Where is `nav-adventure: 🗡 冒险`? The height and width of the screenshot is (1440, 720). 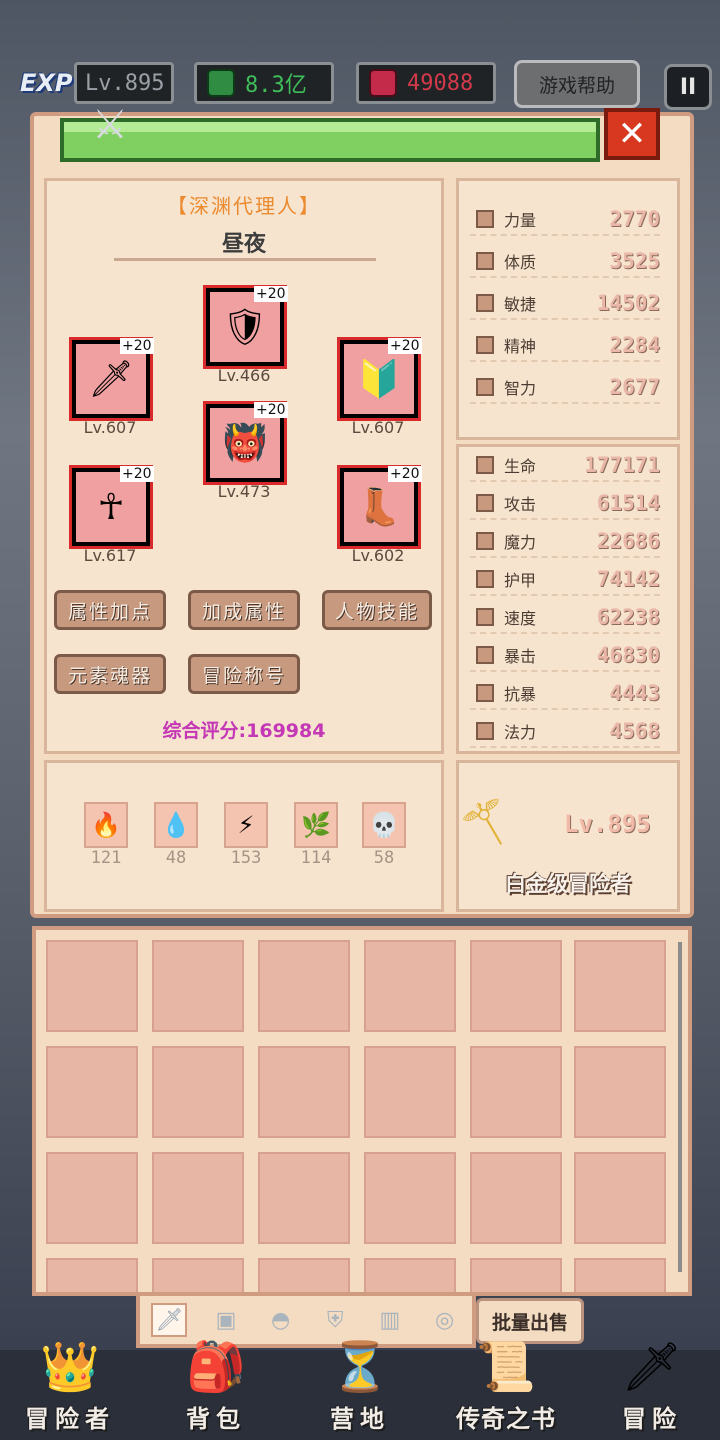 nav-adventure: 🗡 冒险 is located at coordinates (652, 1383).